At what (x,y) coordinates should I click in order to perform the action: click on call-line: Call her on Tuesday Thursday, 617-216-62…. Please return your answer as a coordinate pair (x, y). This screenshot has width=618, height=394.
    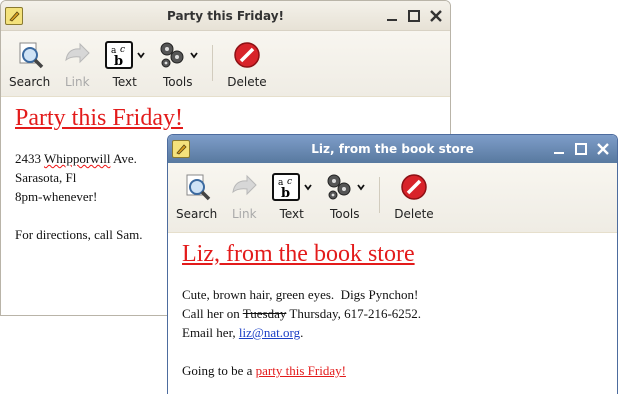
    Looking at the image, I should click on (302, 313).